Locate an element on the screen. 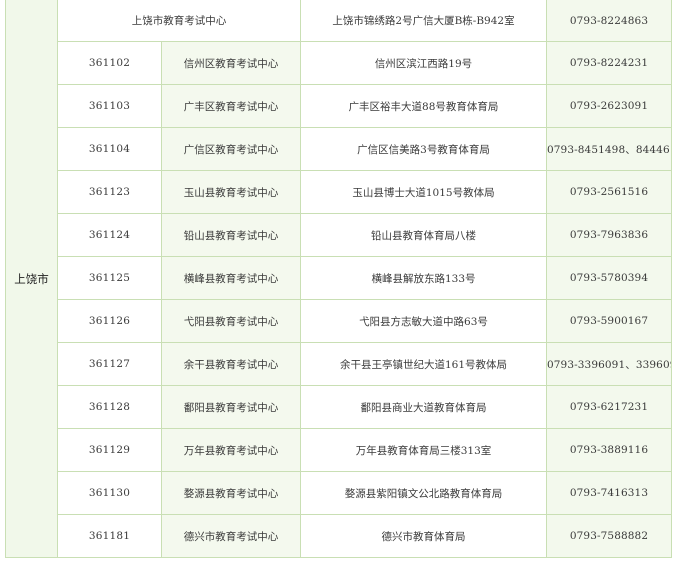 The width and height of the screenshot is (673, 562). county-center-phone: 0793-7588882 is located at coordinates (609, 536).